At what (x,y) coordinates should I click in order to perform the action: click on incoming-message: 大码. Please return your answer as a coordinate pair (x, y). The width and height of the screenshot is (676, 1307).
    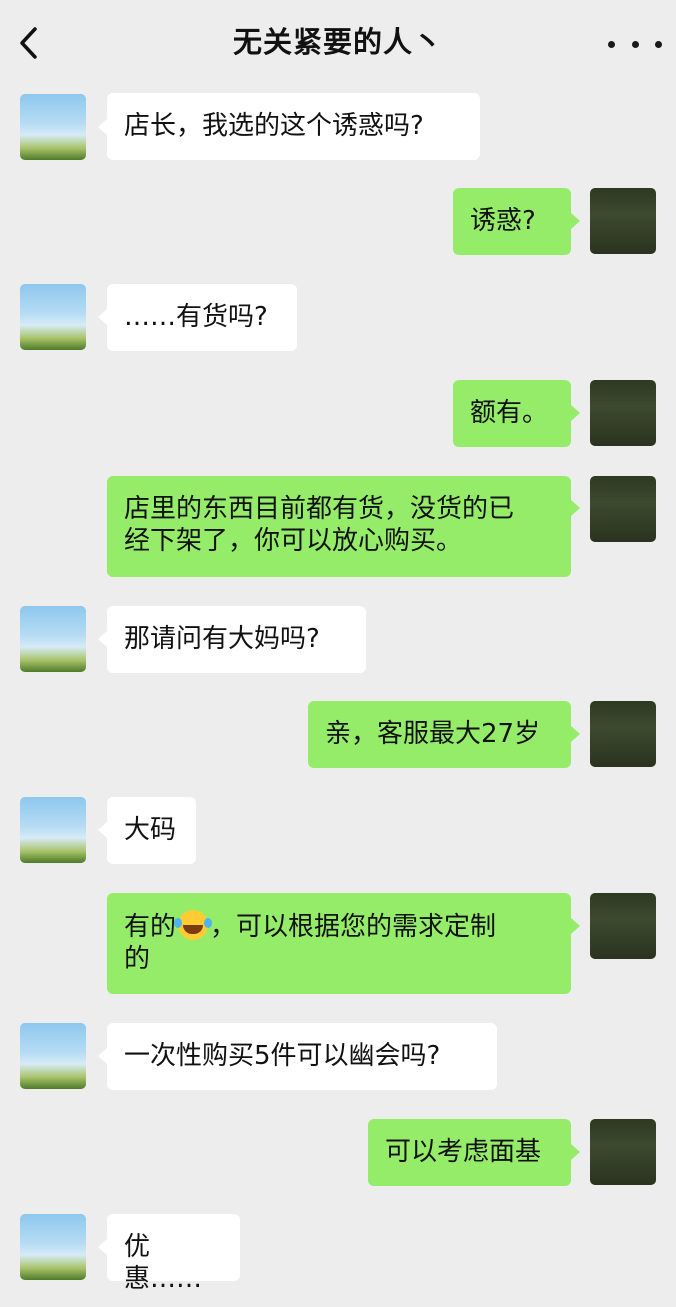
    Looking at the image, I should click on (151, 830).